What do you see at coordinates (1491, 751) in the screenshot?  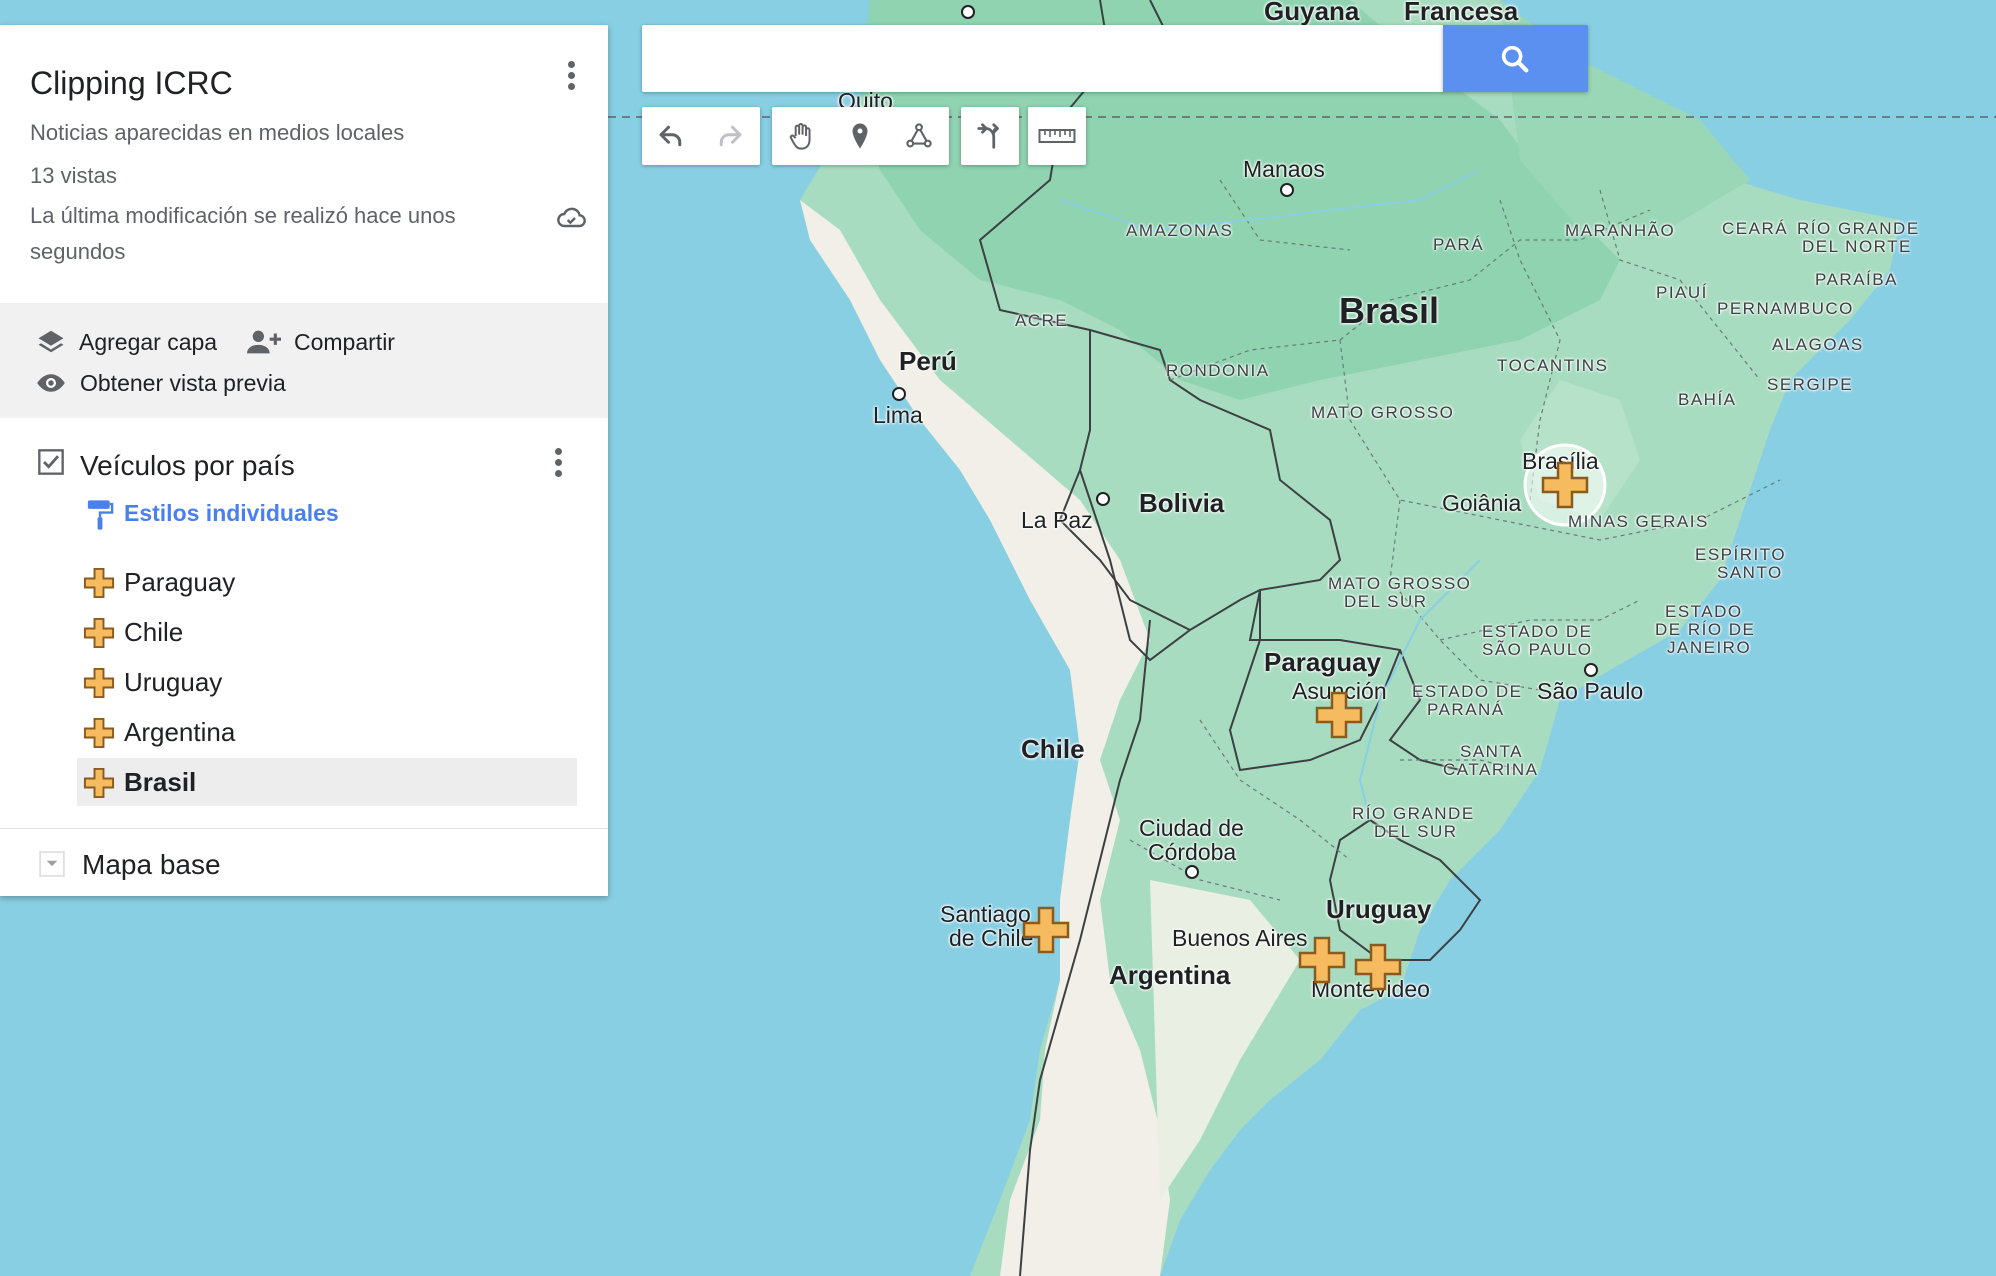 I see `map-label-santa-catarina-line1: SANTA` at bounding box center [1491, 751].